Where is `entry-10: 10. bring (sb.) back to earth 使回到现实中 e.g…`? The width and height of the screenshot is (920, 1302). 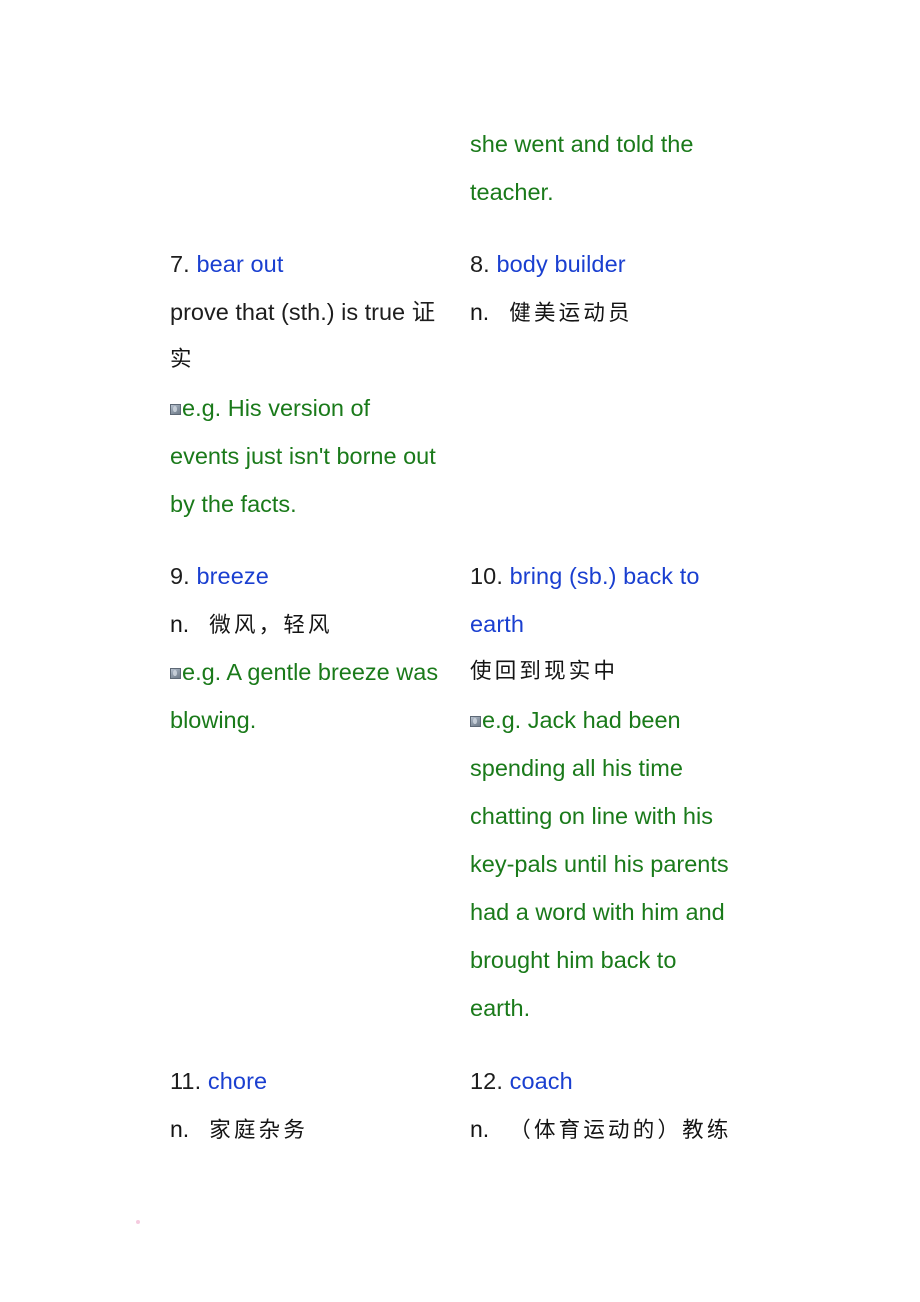
entry-10: 10. bring (sb.) back to earth 使回到现实中 e.g… is located at coordinates (615, 792).